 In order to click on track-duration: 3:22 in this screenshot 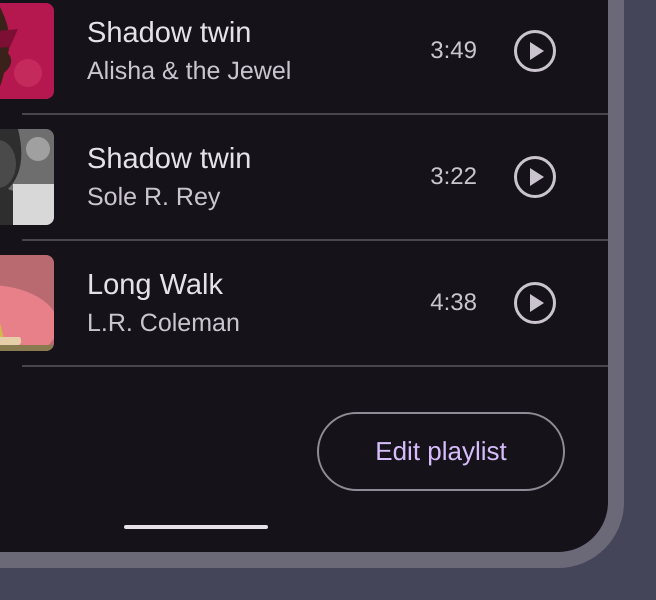, I will do `click(453, 177)`.